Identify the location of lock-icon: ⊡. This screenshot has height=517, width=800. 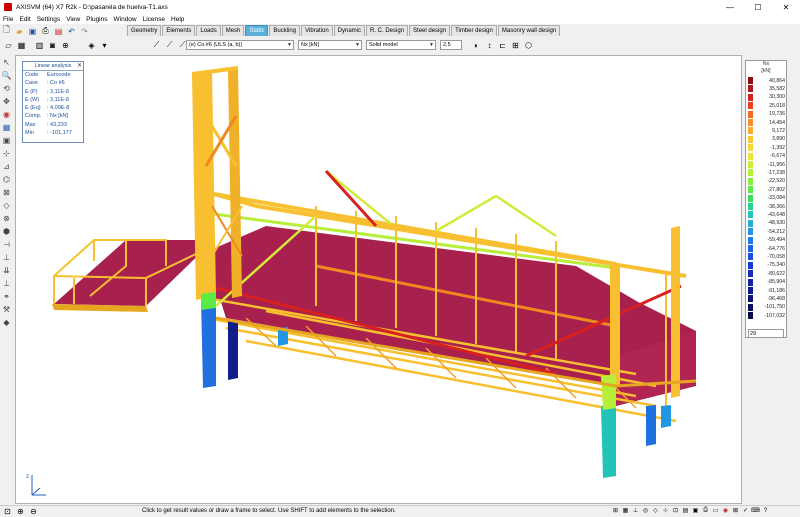
(675, 510).